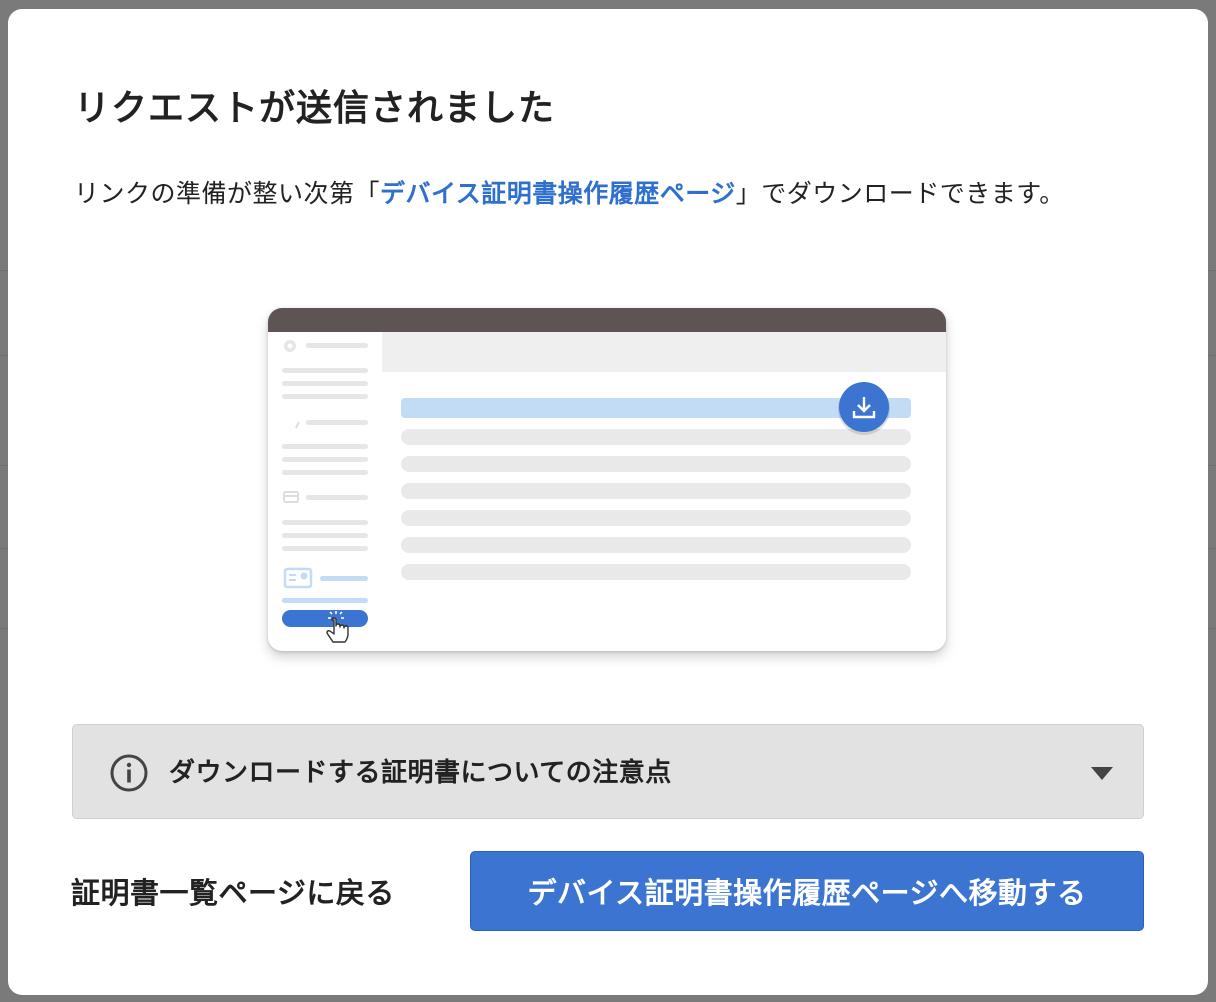 This screenshot has height=1002, width=1216. Describe the element at coordinates (325, 618) in the screenshot. I see `illustration-download-button` at that location.